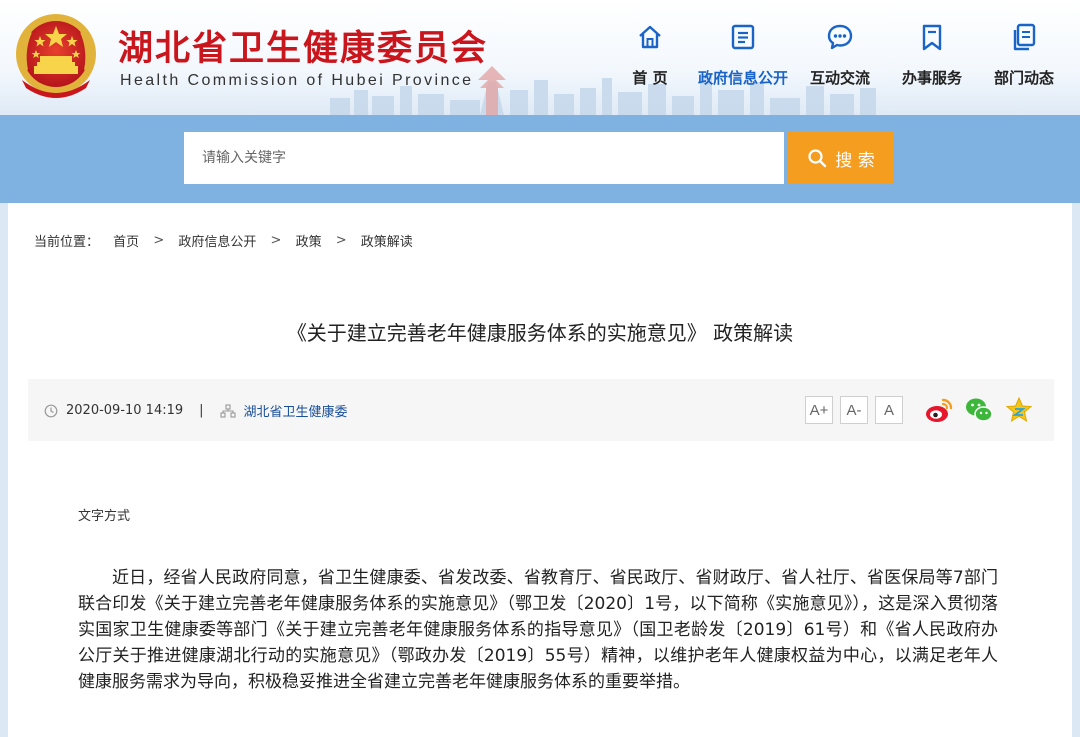  Describe the element at coordinates (932, 55) in the screenshot. I see `nav-item-services: 办事服务` at that location.